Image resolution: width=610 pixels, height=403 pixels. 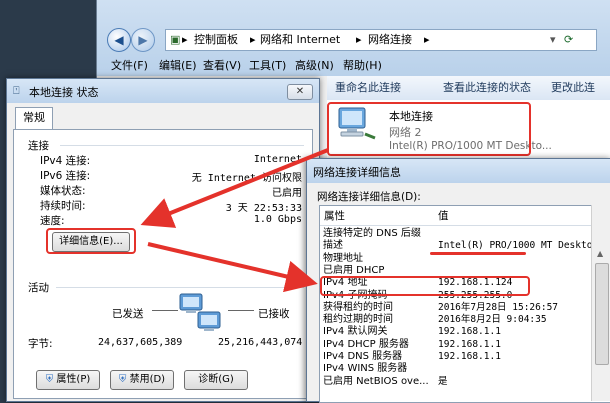 What do you see at coordinates (234, 188) in the screenshot?
I see `arrow-to-details-button` at bounding box center [234, 188].